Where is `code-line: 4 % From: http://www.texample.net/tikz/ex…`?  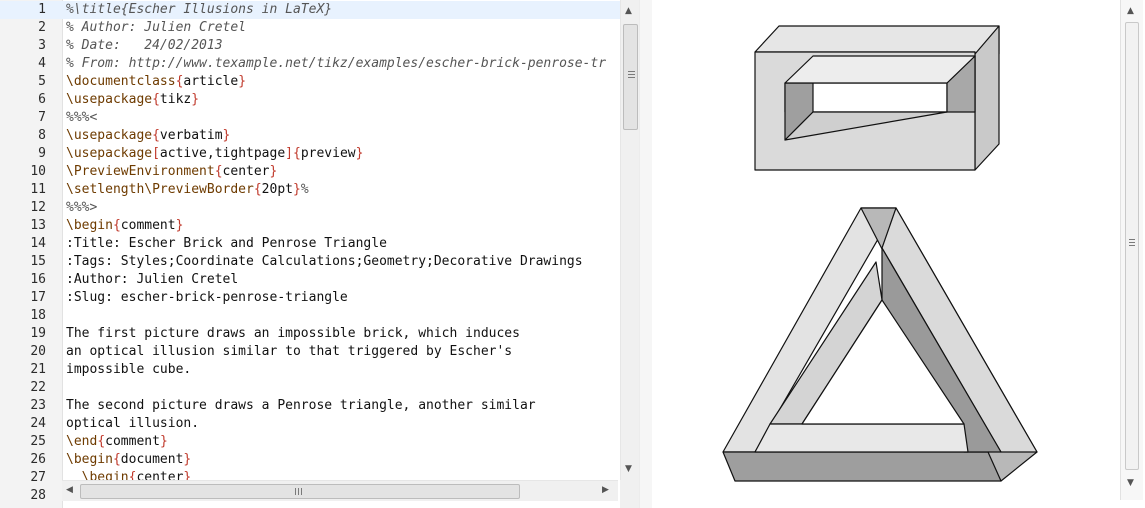 code-line: 4 % From: http://www.texample.net/tikz/ex… is located at coordinates (310, 64).